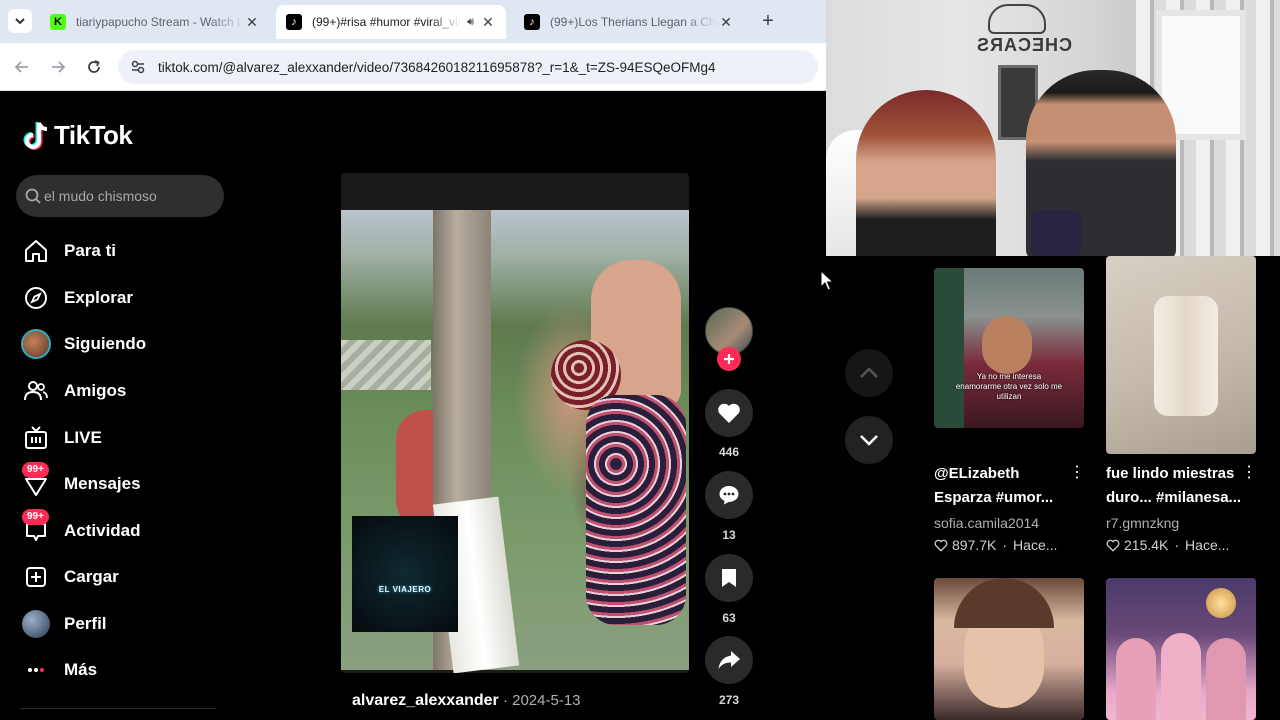 This screenshot has height=720, width=1280. Describe the element at coordinates (138, 67) in the screenshot. I see `site-settings-icon` at that location.